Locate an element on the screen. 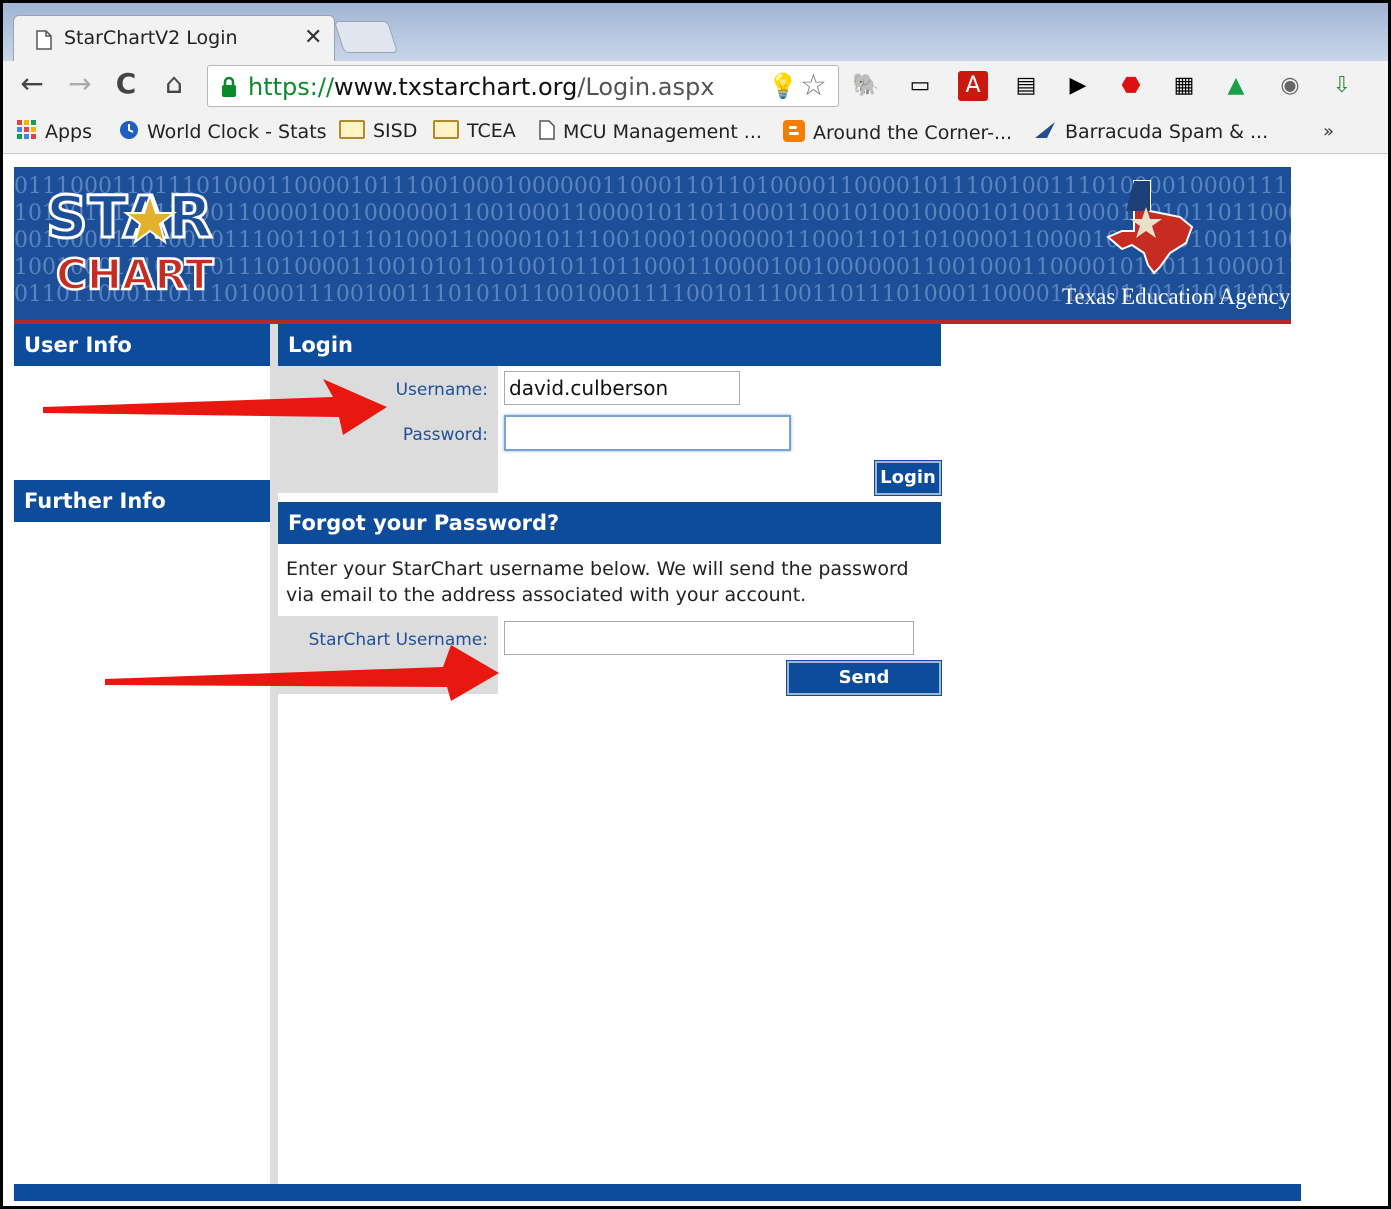 Image resolution: width=1391 pixels, height=1209 pixels. svg-text: CHART is located at coordinates (135, 272).